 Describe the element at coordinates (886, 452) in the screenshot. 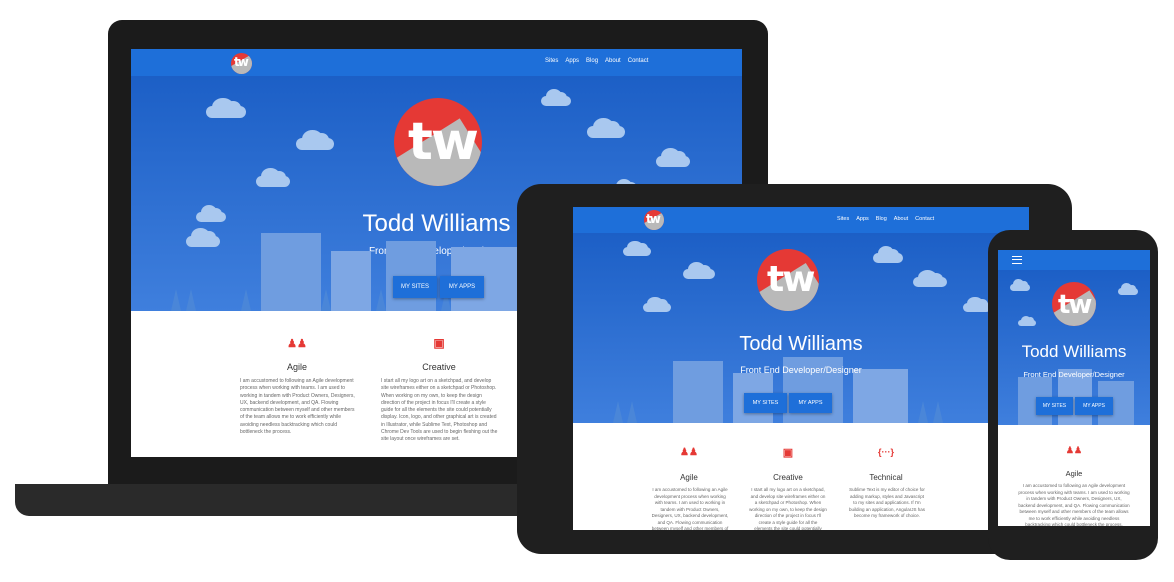

I see `code-icon: {···}` at that location.